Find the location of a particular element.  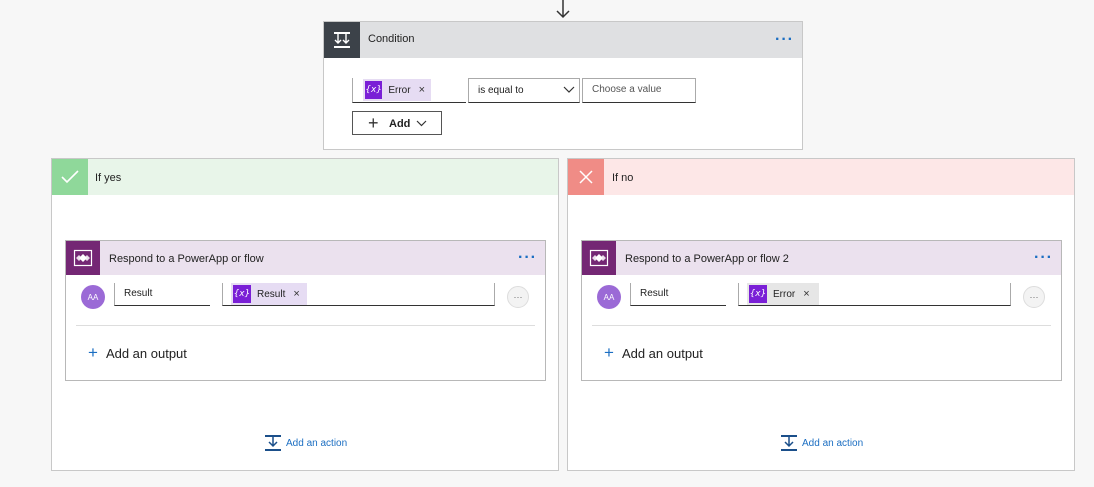

value-placeholder: Choose a value is located at coordinates (627, 89).